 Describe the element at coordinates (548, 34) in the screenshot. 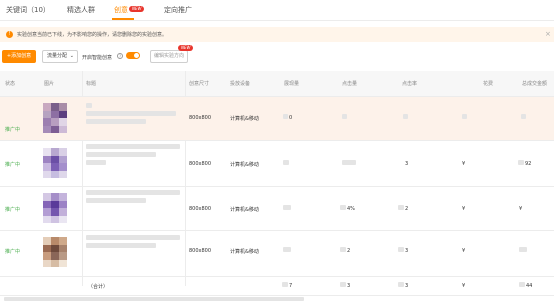

I see `close-icon: ×` at that location.